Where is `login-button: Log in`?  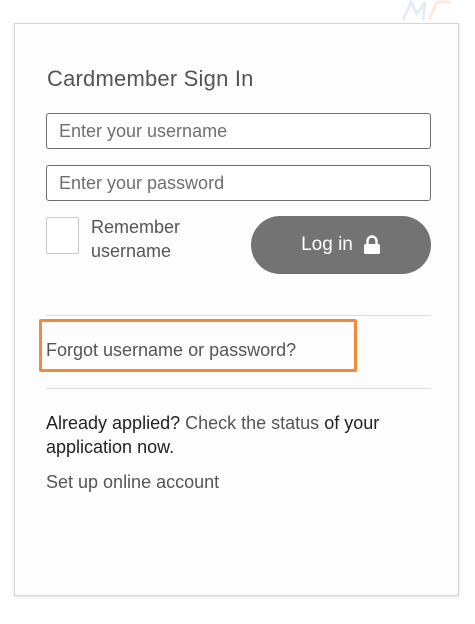
login-button: Log in is located at coordinates (341, 245).